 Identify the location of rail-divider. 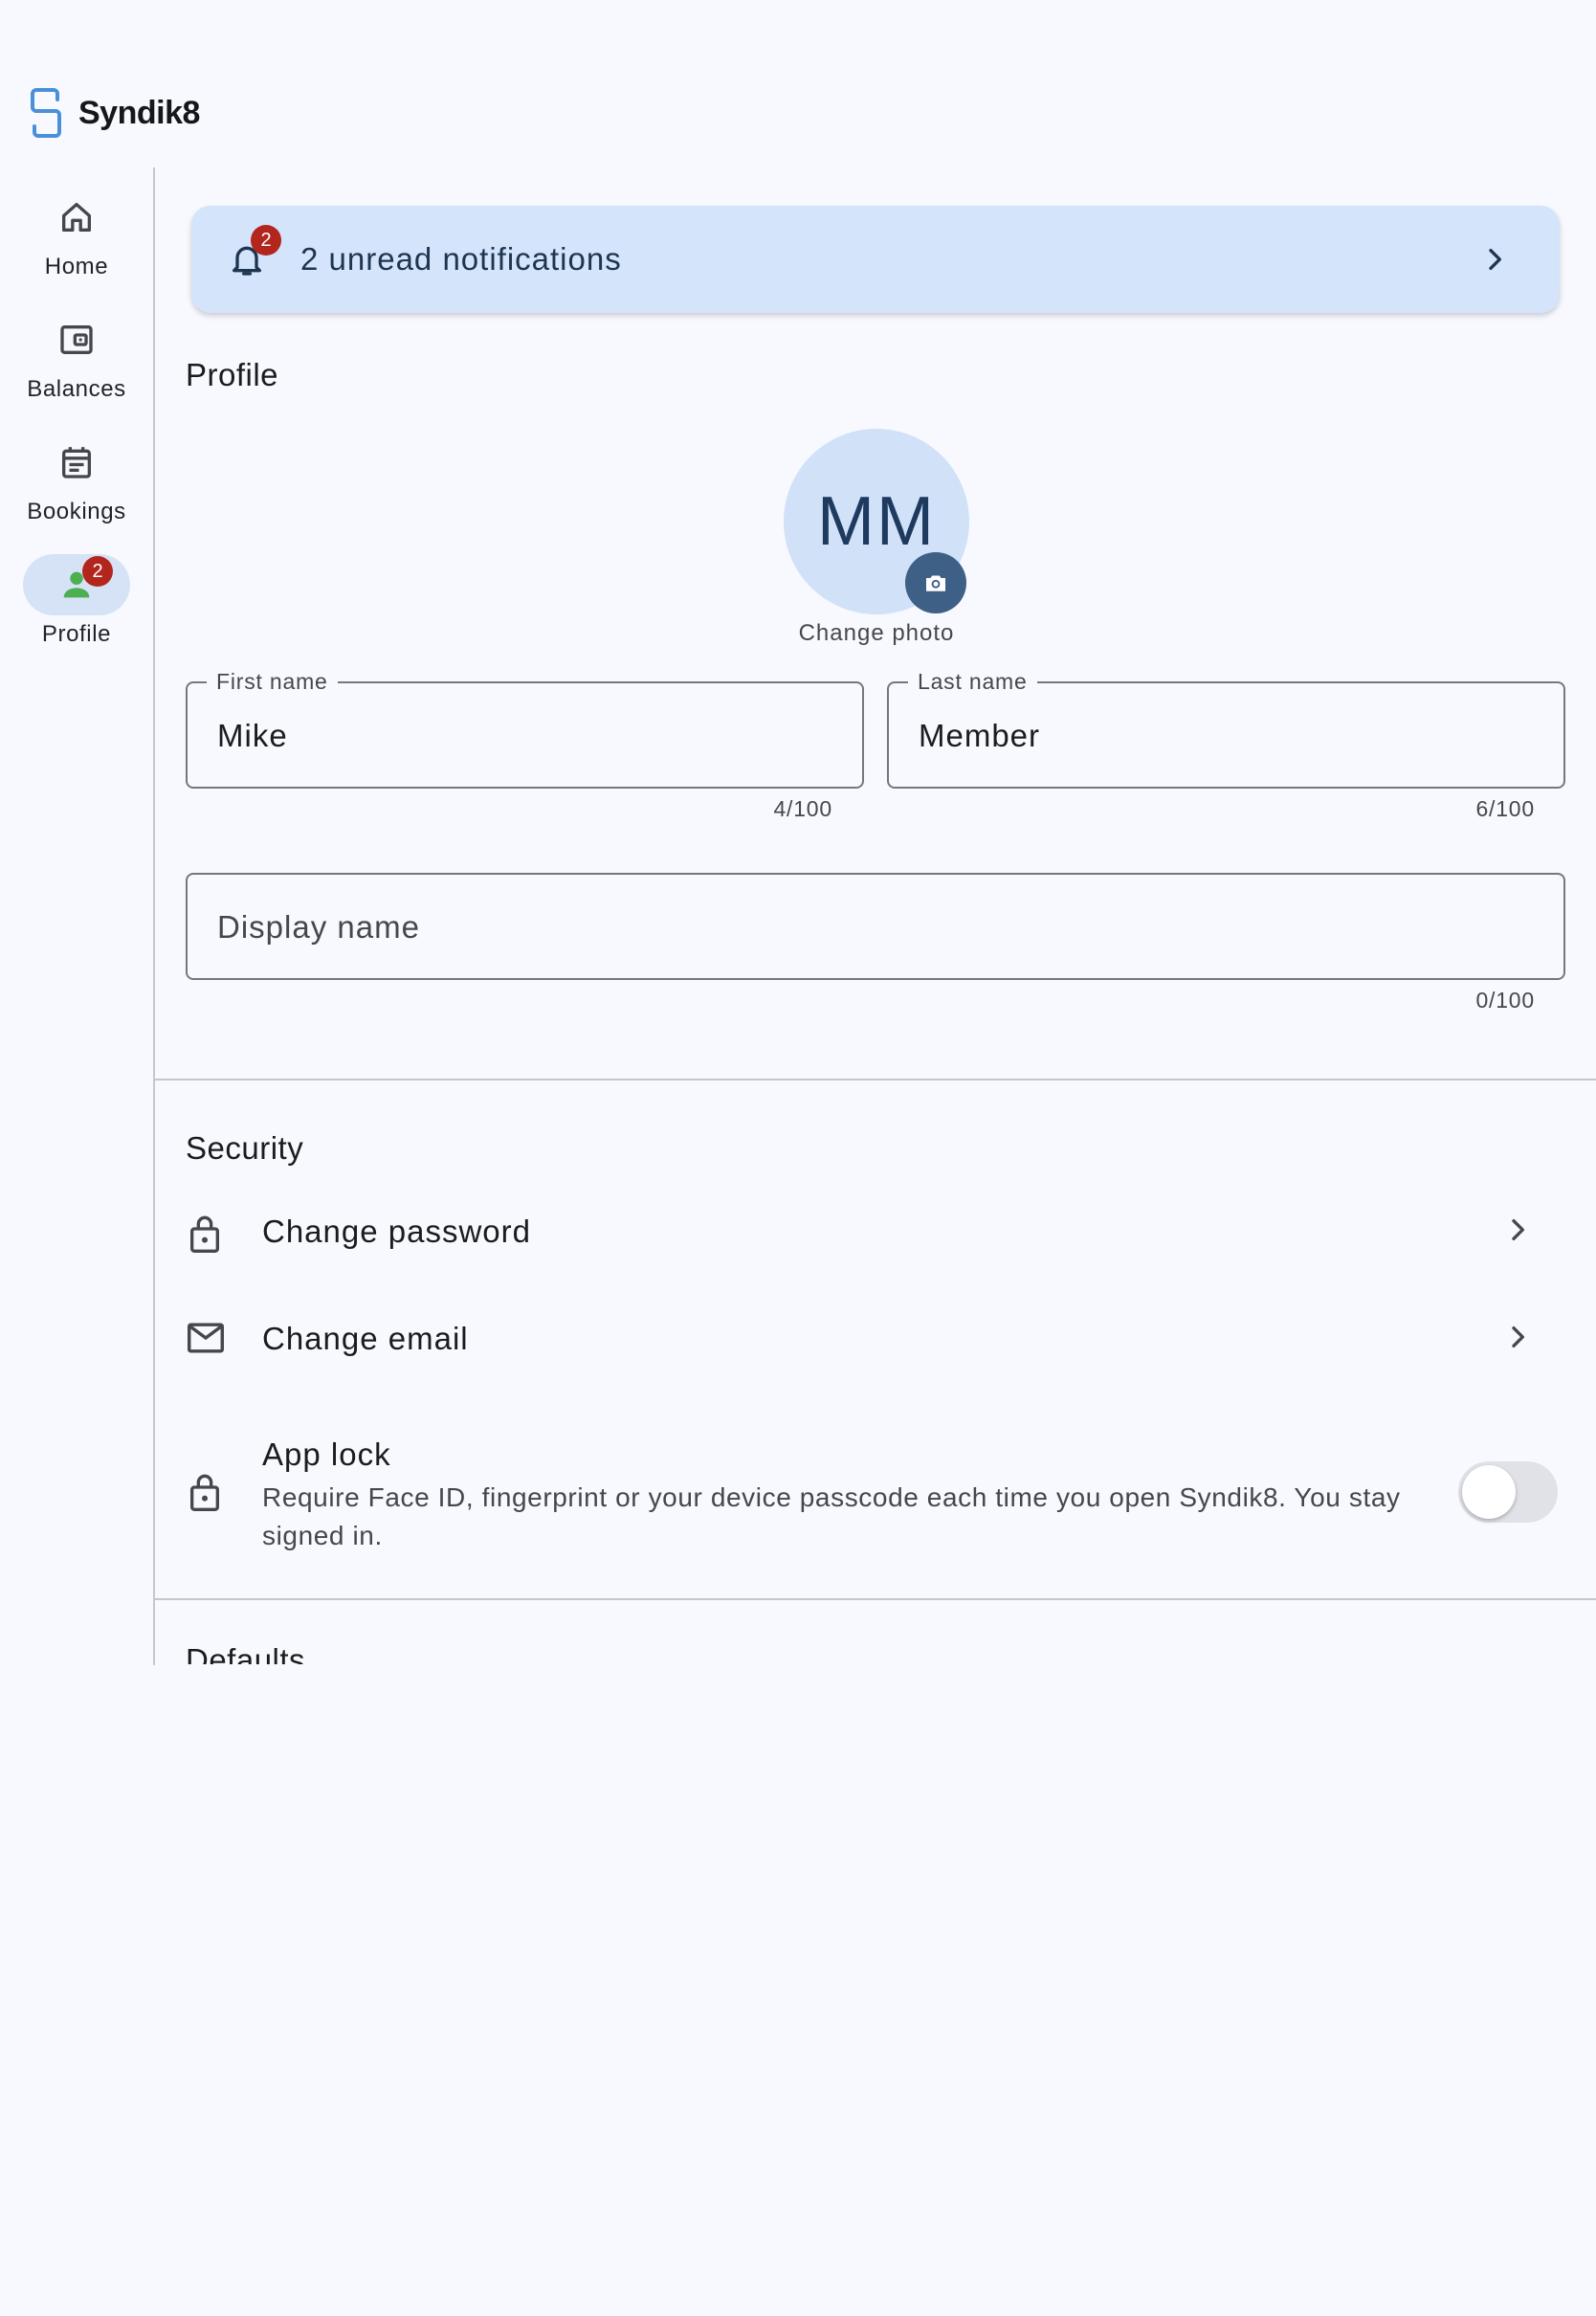
(154, 916).